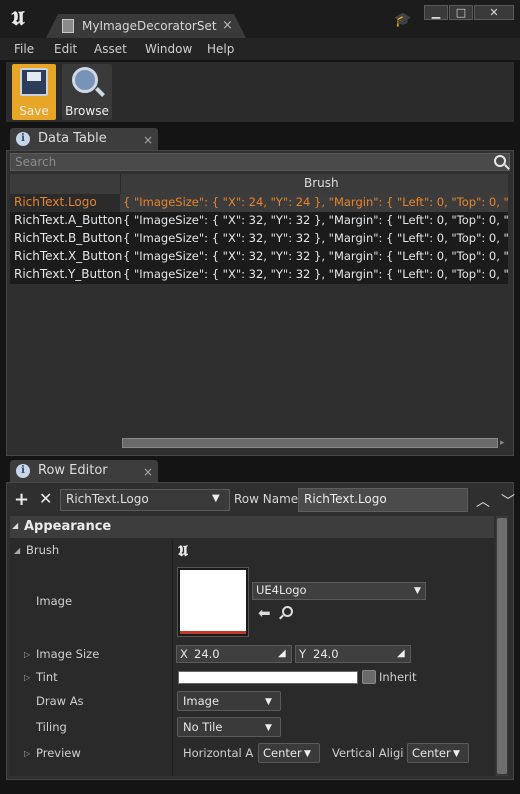 The width and height of the screenshot is (520, 794). What do you see at coordinates (500, 161) in the screenshot?
I see `search-icon` at bounding box center [500, 161].